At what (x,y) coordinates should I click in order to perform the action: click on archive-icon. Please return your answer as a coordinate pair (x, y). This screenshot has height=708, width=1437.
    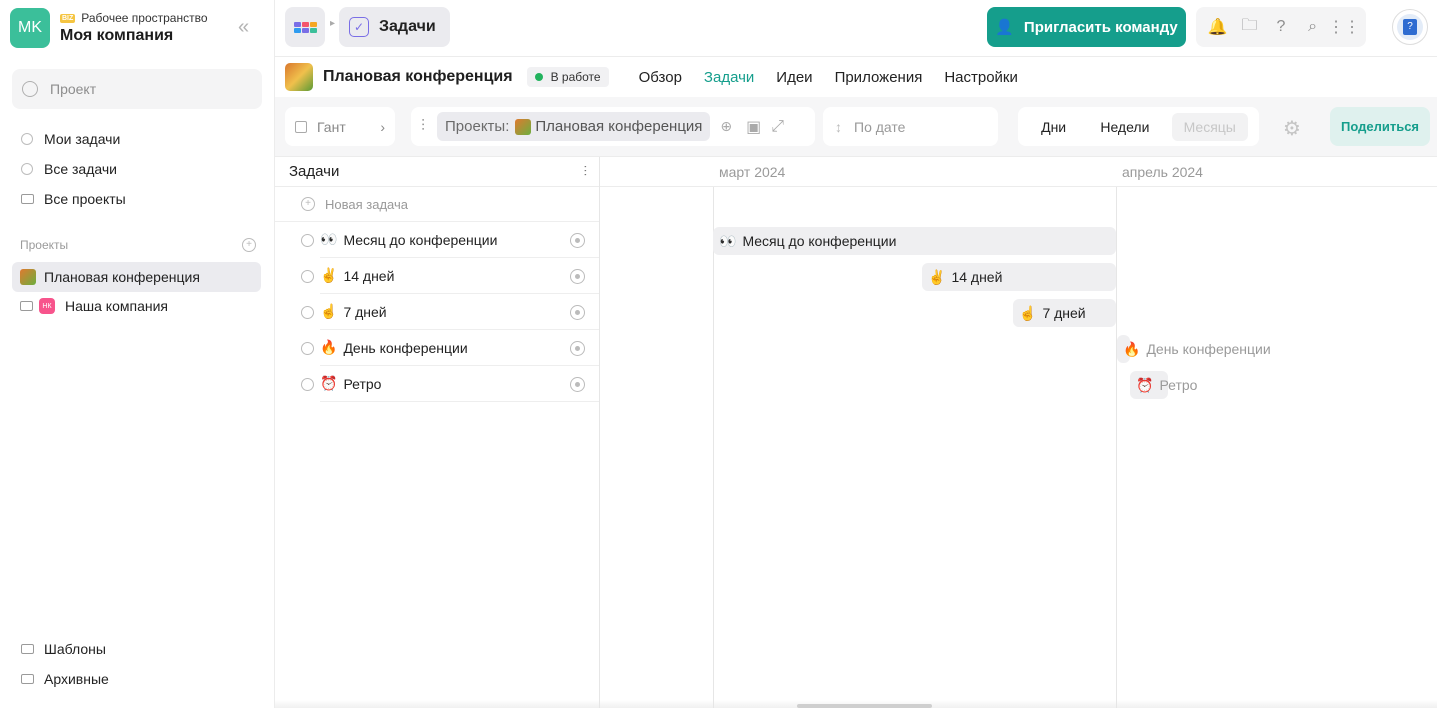
    Looking at the image, I should click on (27, 679).